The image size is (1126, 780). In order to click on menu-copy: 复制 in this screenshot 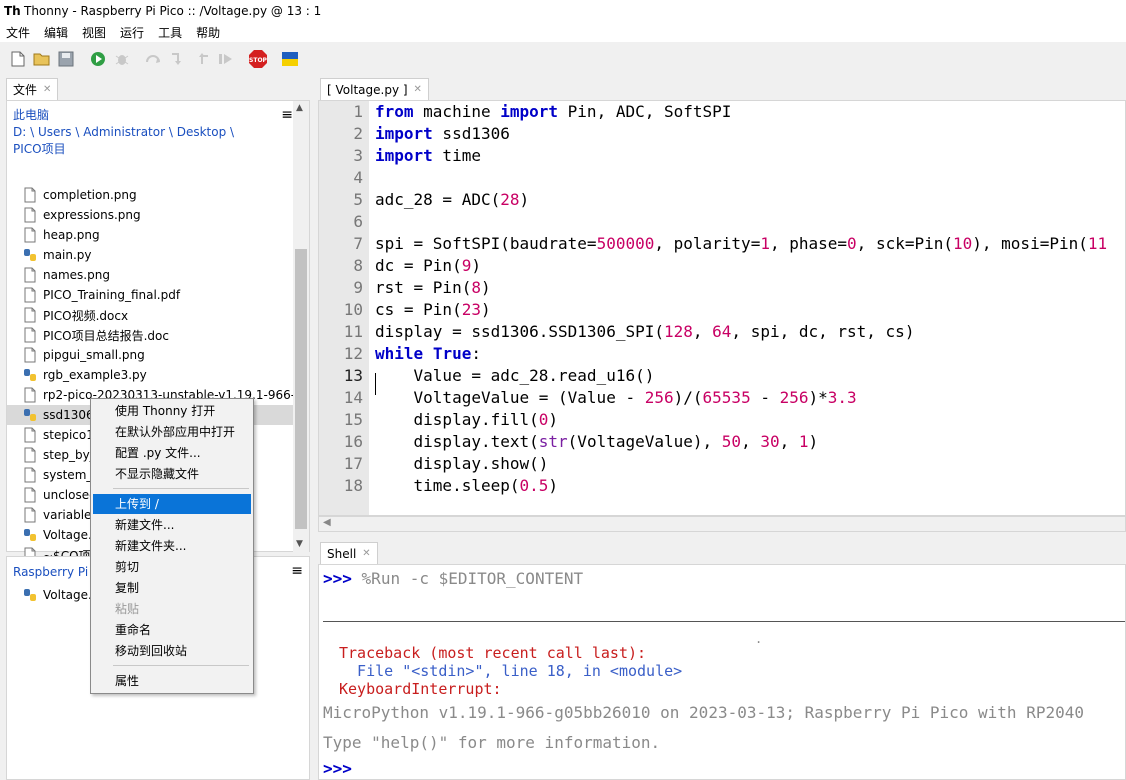, I will do `click(172, 588)`.